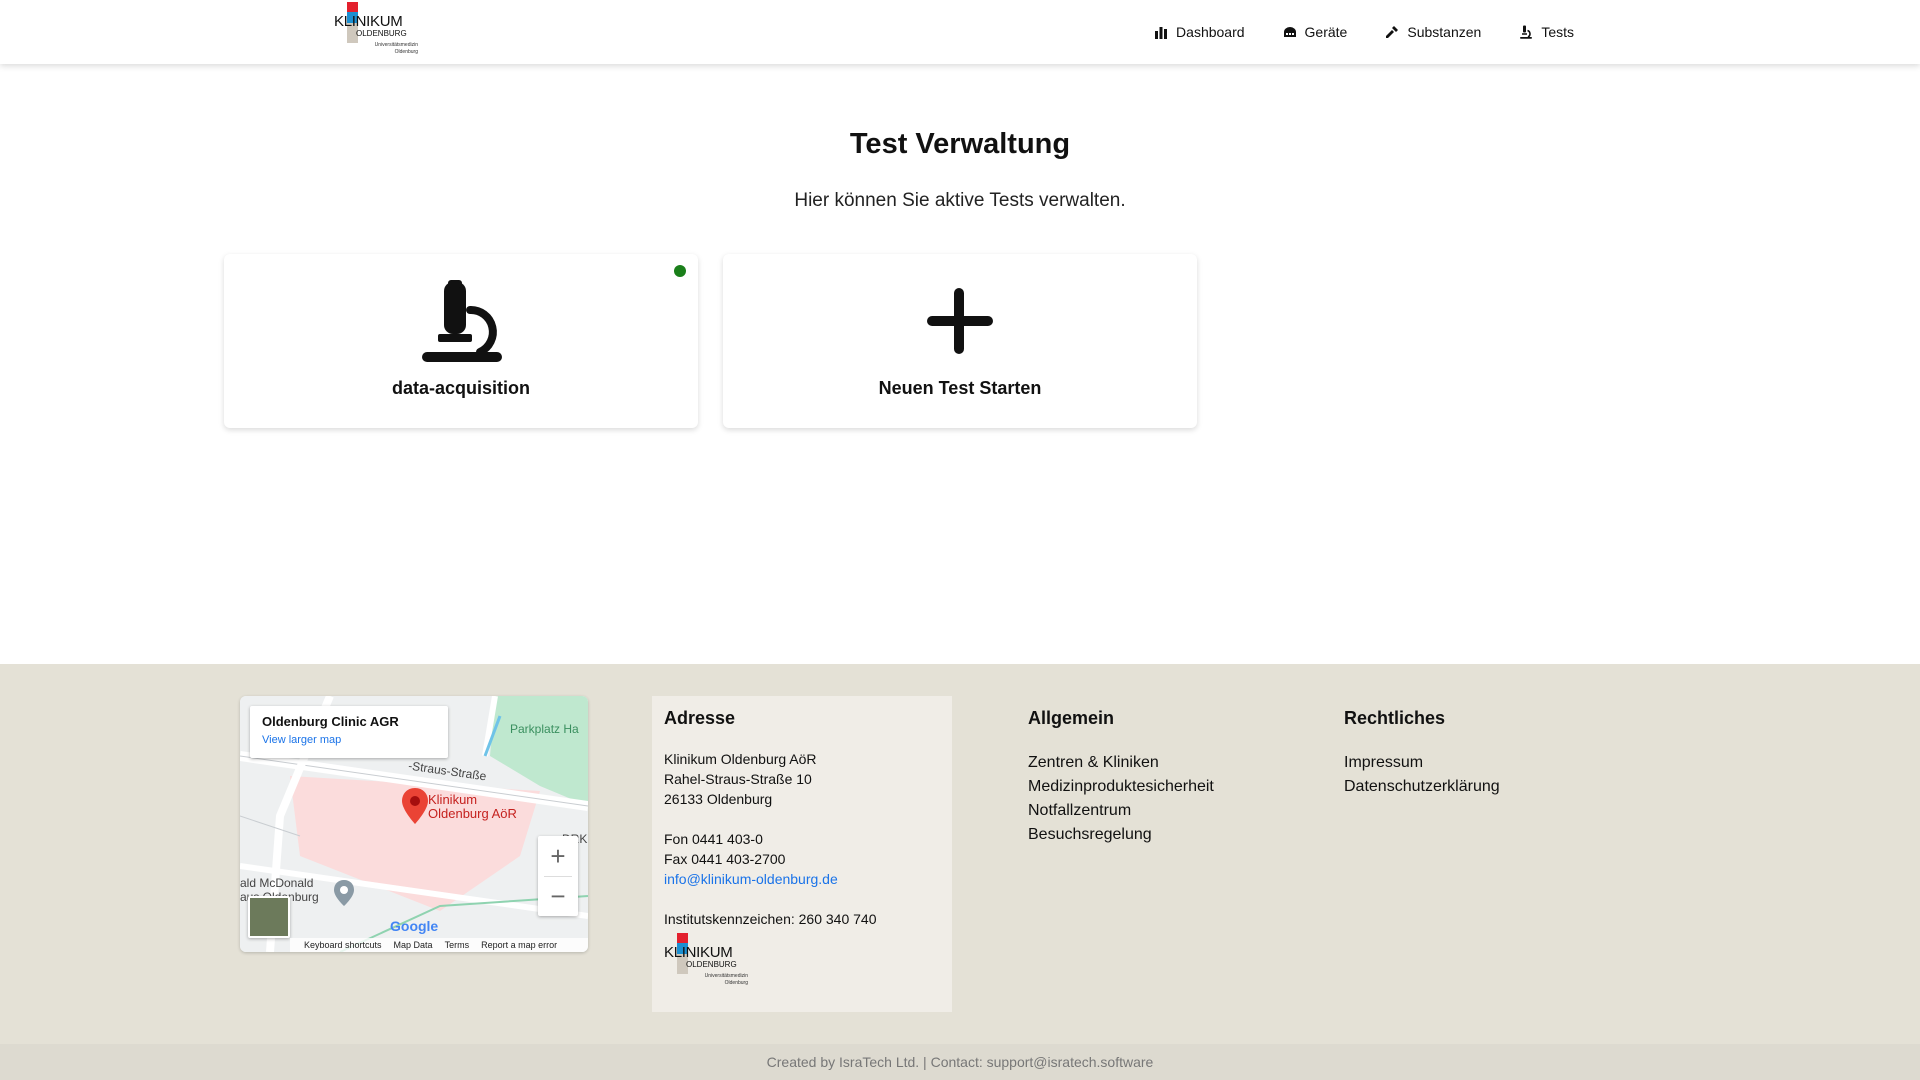 This screenshot has width=1920, height=1080. What do you see at coordinates (544, 729) in the screenshot?
I see `map-label-parking: Parkplatz Ha` at bounding box center [544, 729].